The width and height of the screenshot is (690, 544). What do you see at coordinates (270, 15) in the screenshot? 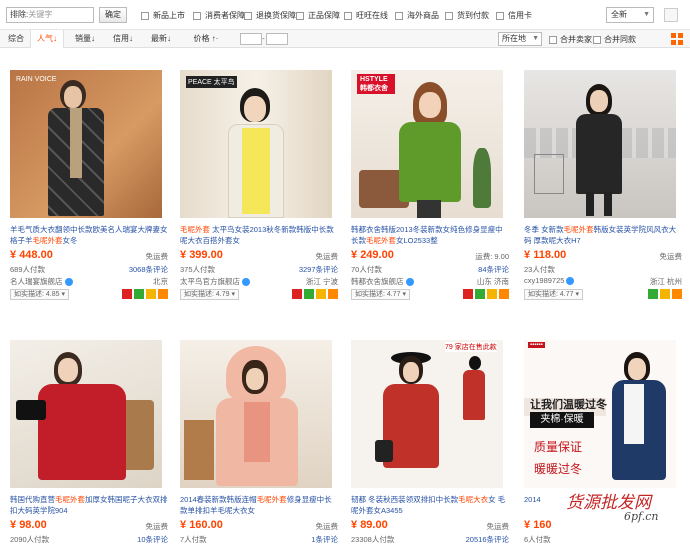
I see `filter-return-guarantee: 退换货保障` at bounding box center [270, 15].